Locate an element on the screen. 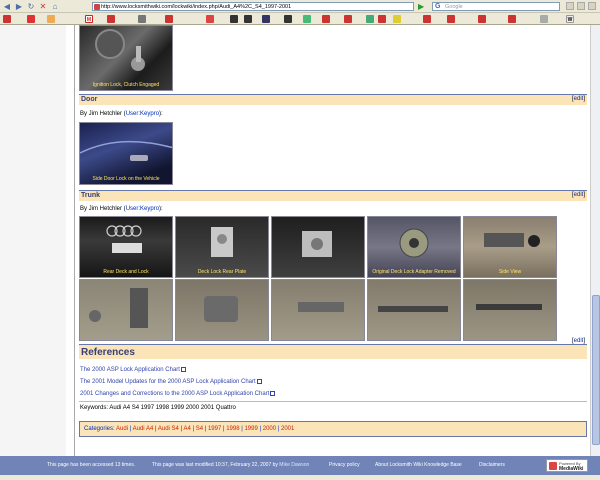 The width and height of the screenshot is (600, 480). back-icon: ◀ is located at coordinates (7, 6).